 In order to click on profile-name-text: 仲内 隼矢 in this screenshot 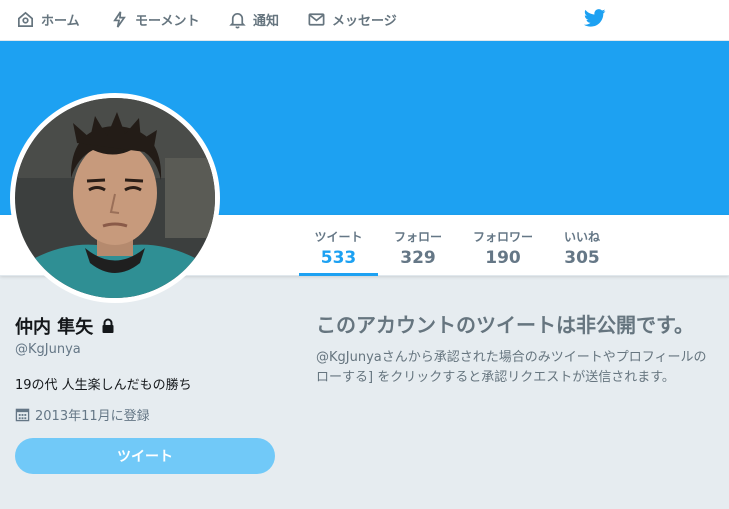, I will do `click(54, 327)`.